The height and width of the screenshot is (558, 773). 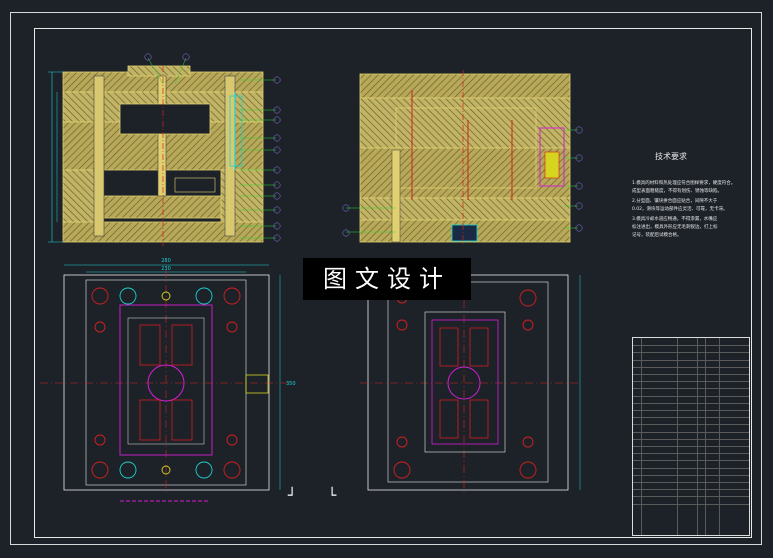 What do you see at coordinates (470, 382) in the screenshot?
I see `plan-view-right` at bounding box center [470, 382].